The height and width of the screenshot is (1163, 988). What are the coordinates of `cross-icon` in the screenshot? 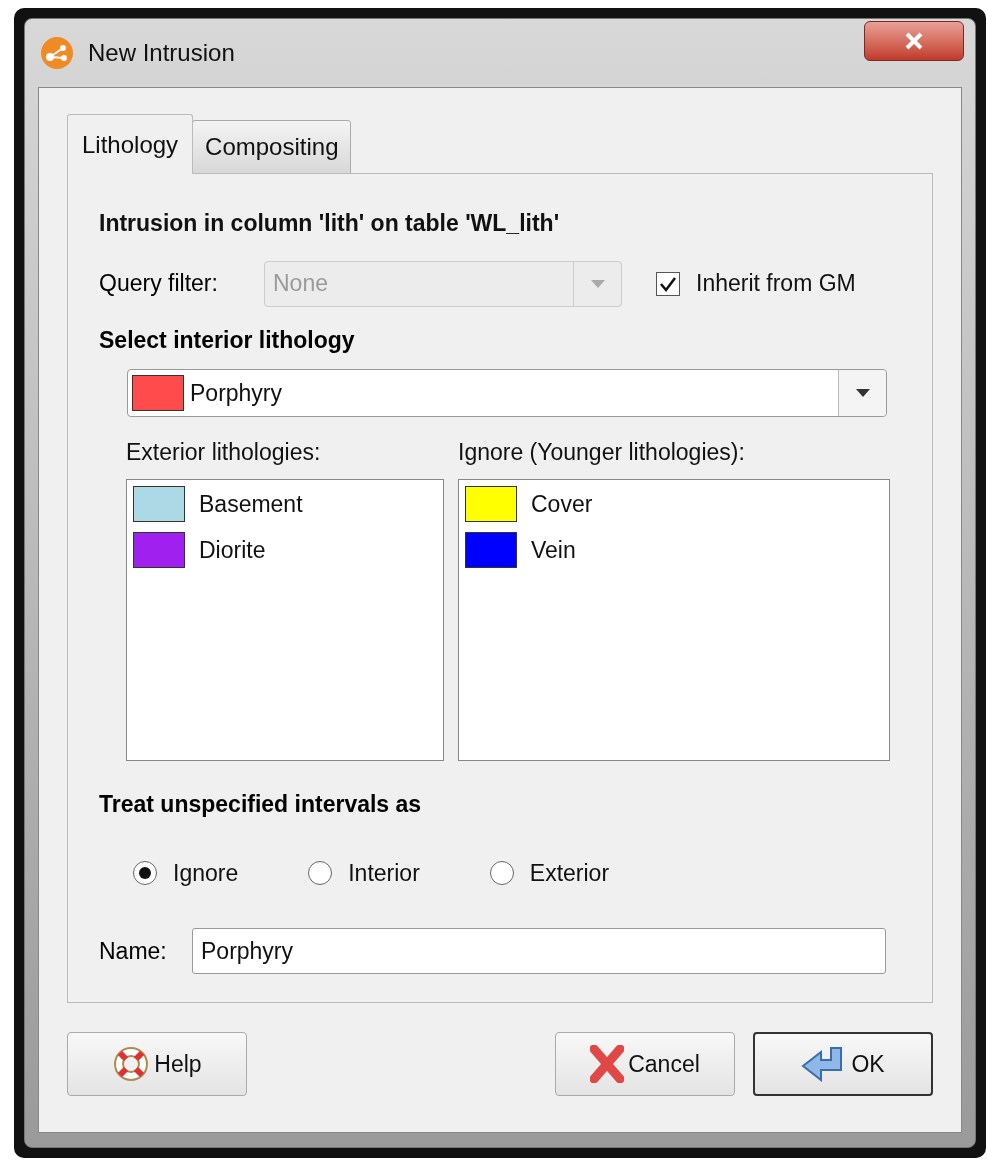 It's located at (607, 1064).